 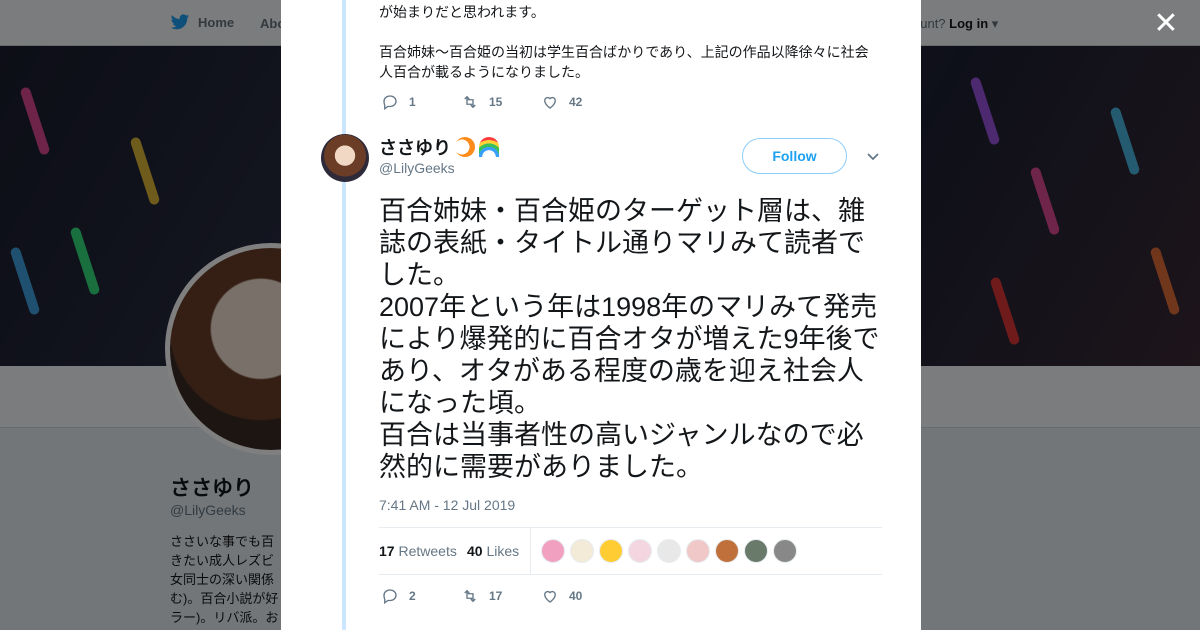 I want to click on likes-stat-label: Likes, so click(x=503, y=551).